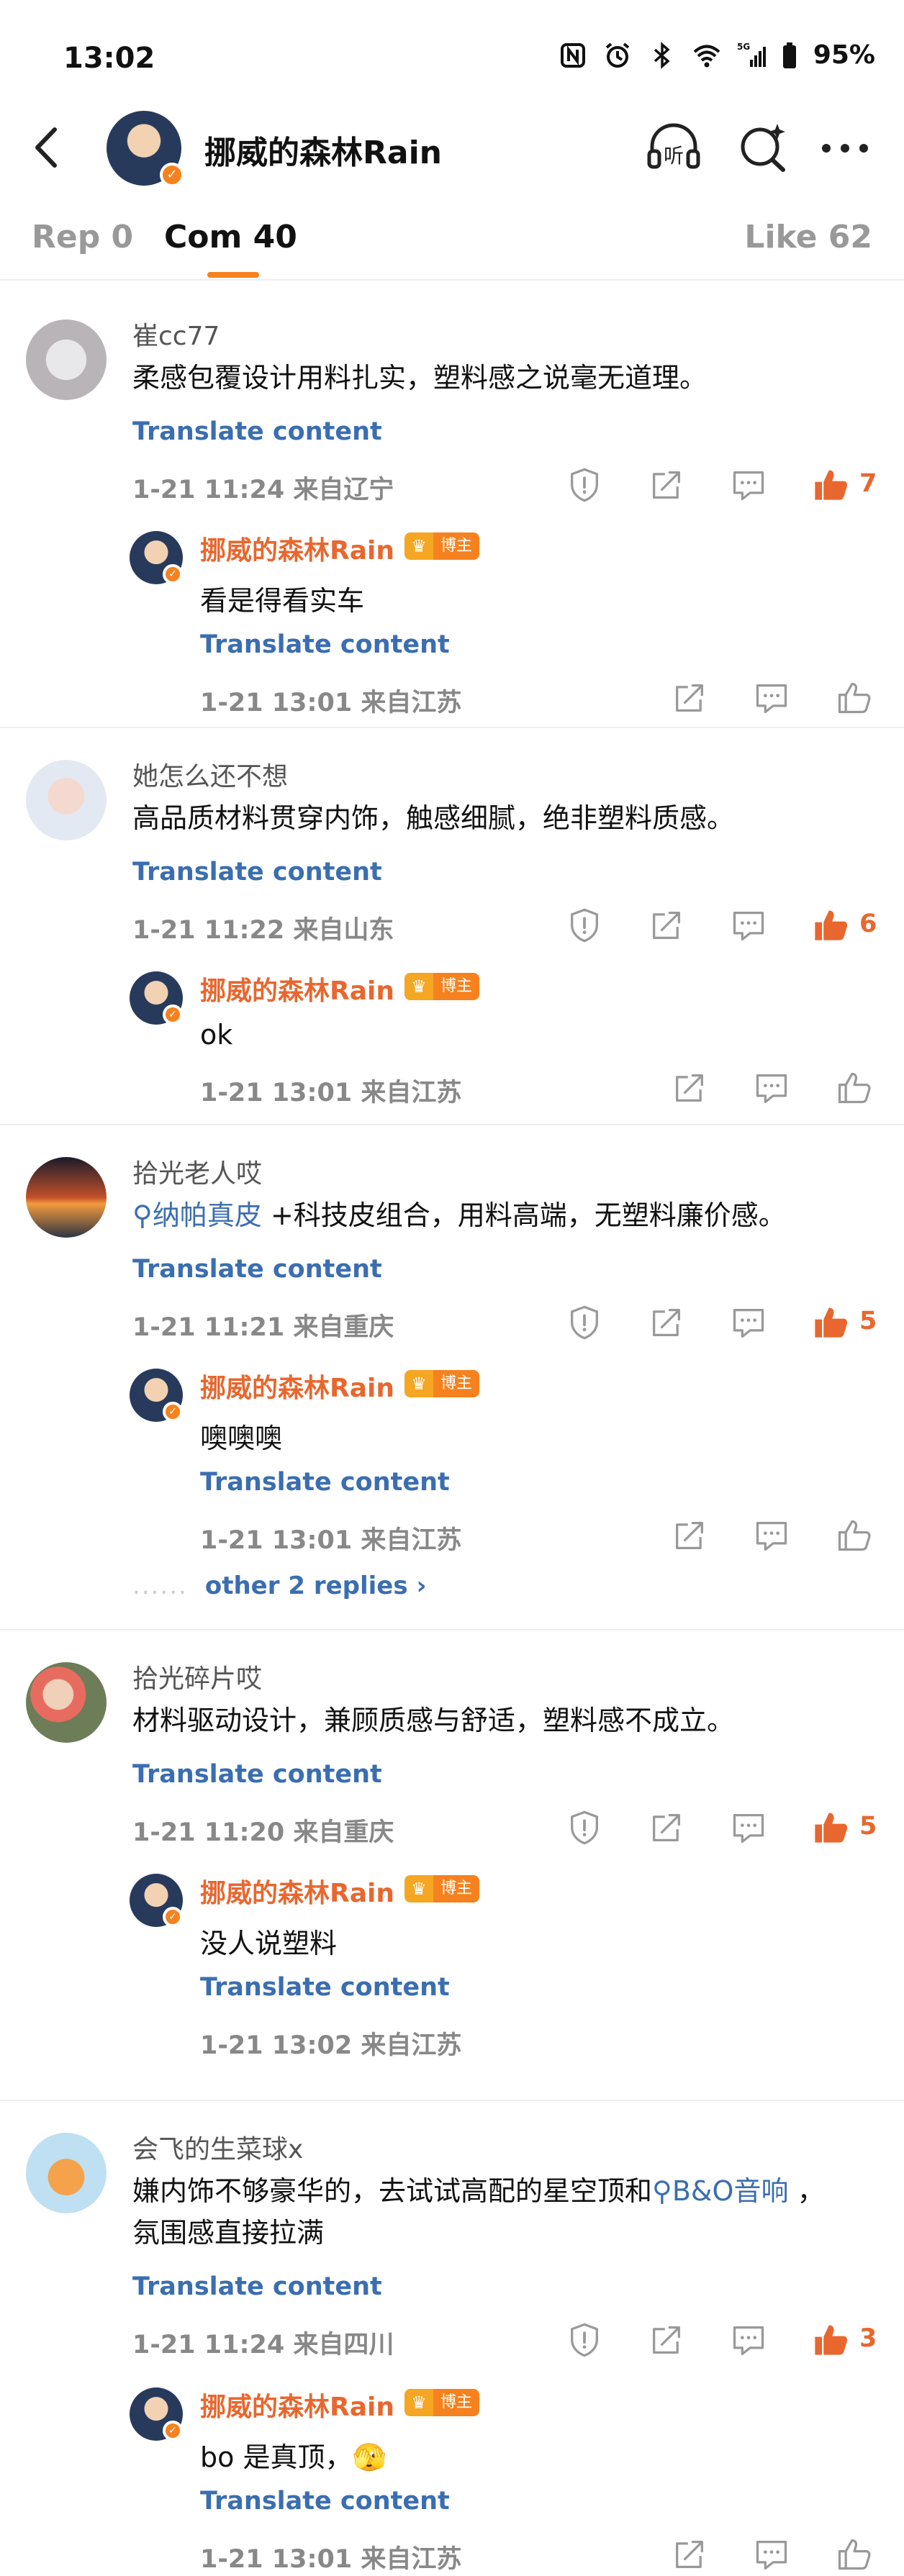 The height and width of the screenshot is (2576, 904). What do you see at coordinates (844, 55) in the screenshot?
I see `battery-percent: 95%` at bounding box center [844, 55].